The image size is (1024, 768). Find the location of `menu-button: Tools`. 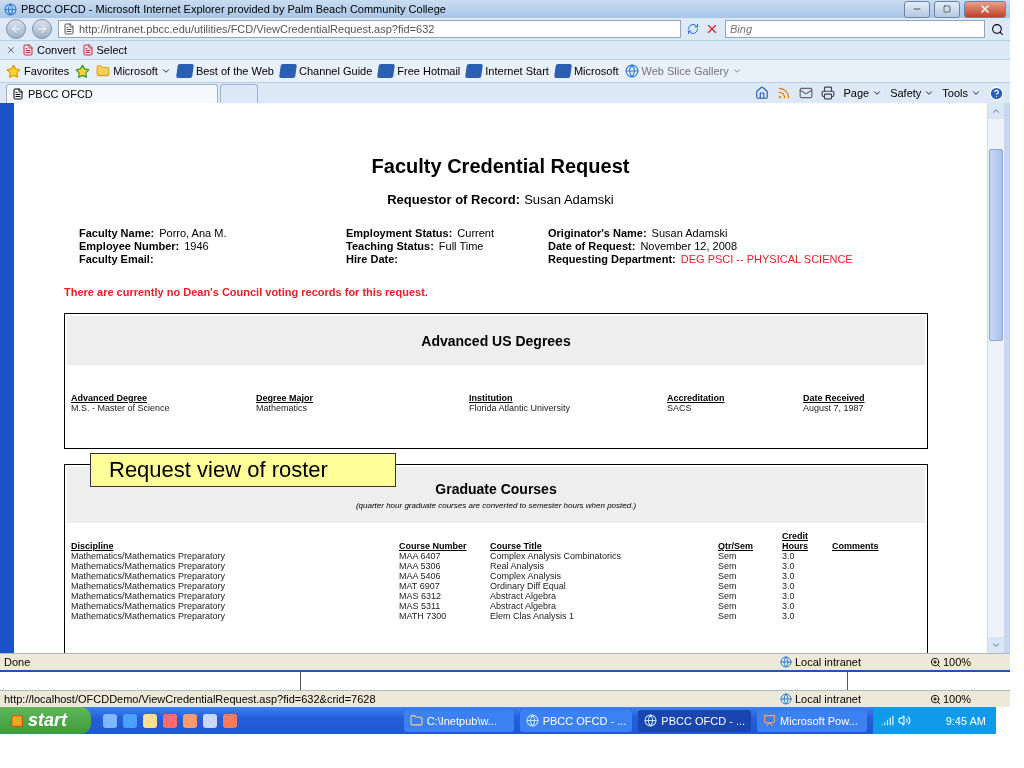

menu-button: Tools is located at coordinates (961, 93).